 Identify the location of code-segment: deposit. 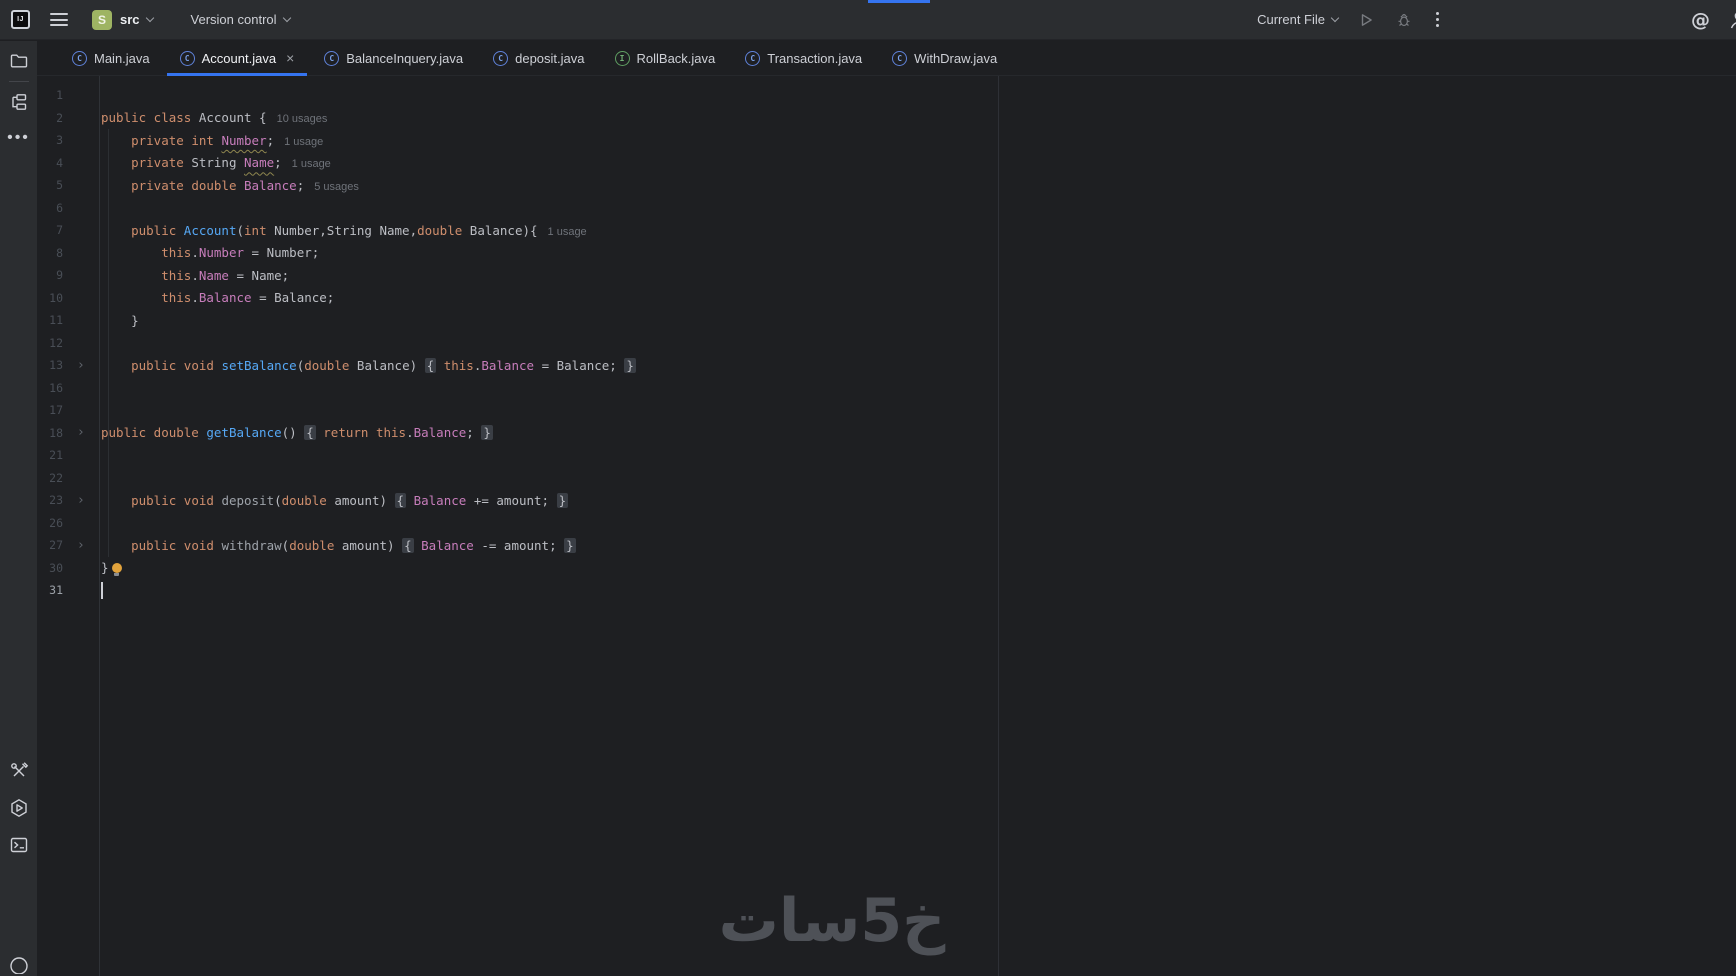
(248, 500).